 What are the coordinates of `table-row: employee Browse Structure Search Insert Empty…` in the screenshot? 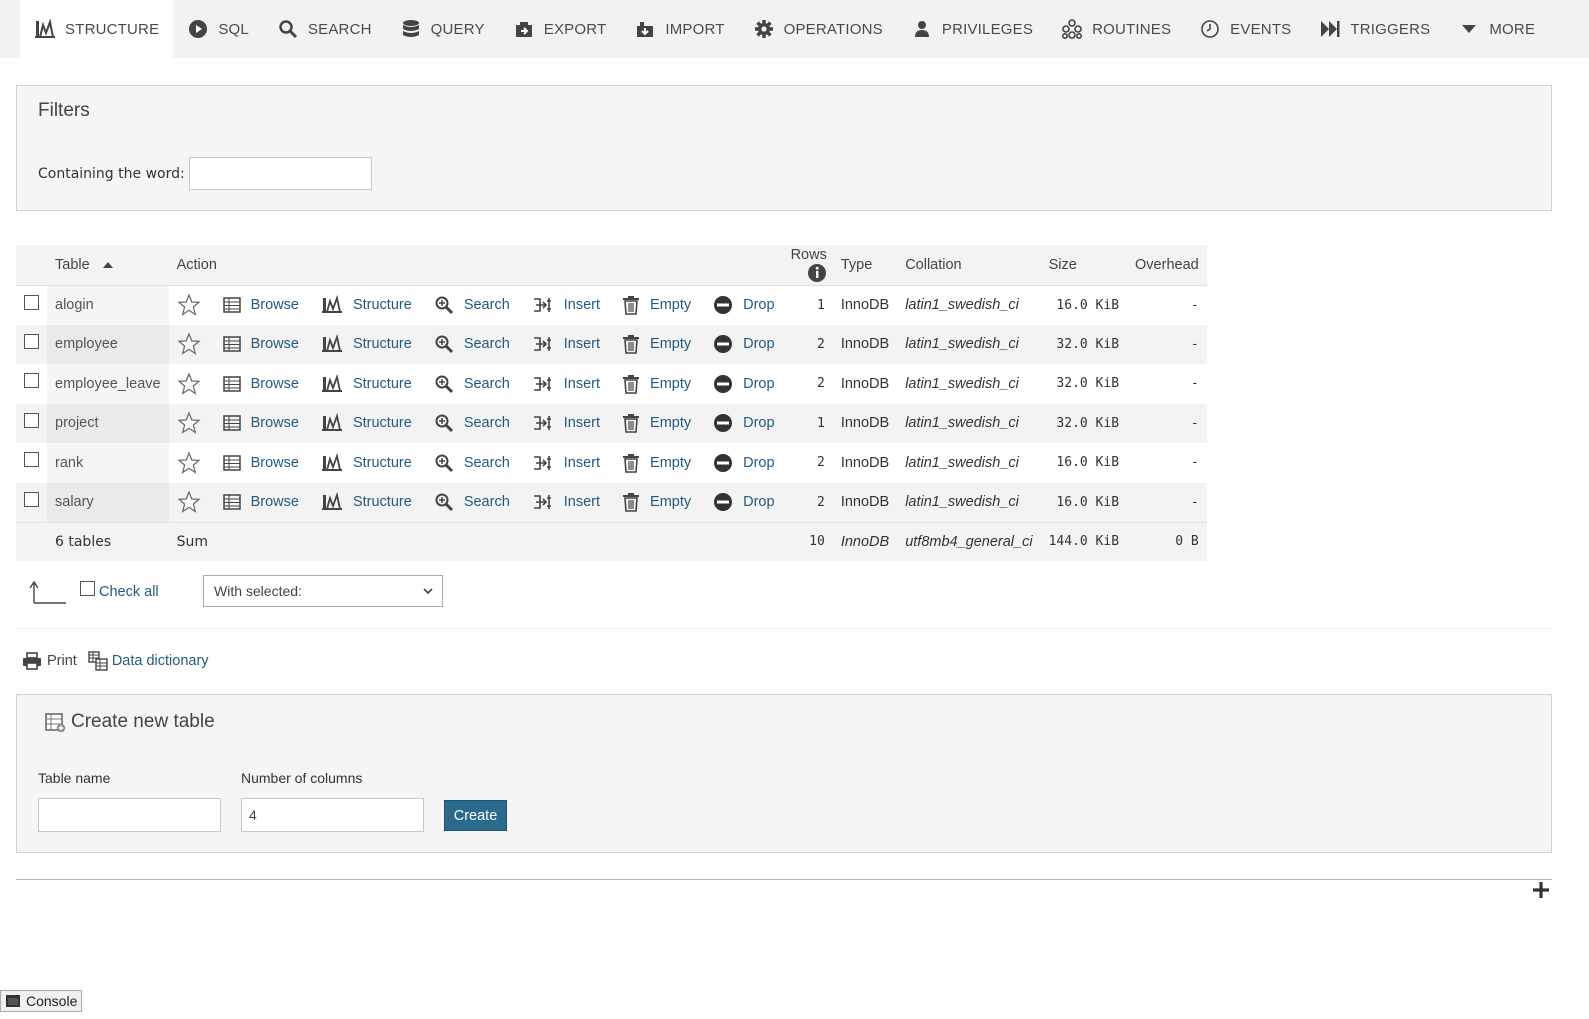 It's located at (611, 344).